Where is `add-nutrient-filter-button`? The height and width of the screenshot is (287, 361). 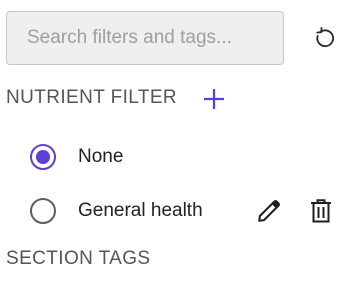 add-nutrient-filter-button is located at coordinates (214, 99).